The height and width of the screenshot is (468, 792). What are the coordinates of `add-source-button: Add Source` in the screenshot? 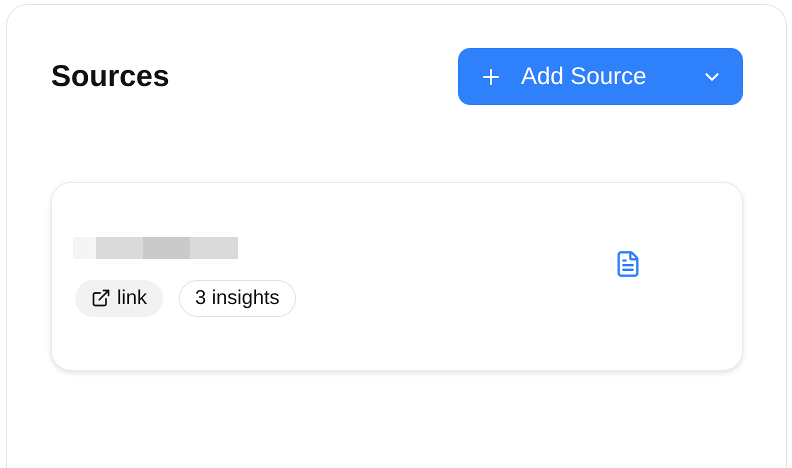 It's located at (600, 76).